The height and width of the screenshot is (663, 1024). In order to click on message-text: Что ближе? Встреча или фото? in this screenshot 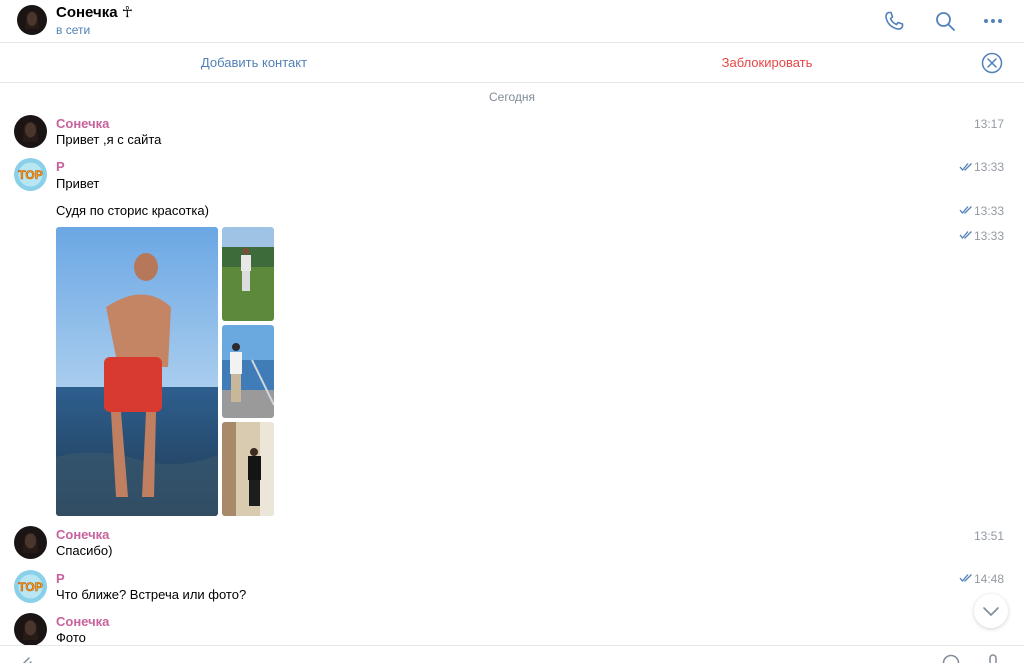, I will do `click(151, 594)`.